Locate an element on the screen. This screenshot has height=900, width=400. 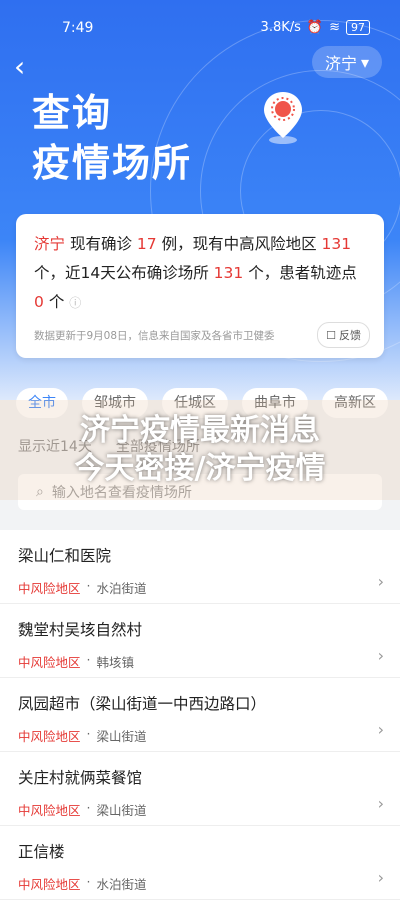
list-item: 梁山仁和医院 中风险地区 · 水泊街道 › is located at coordinates (200, 567).